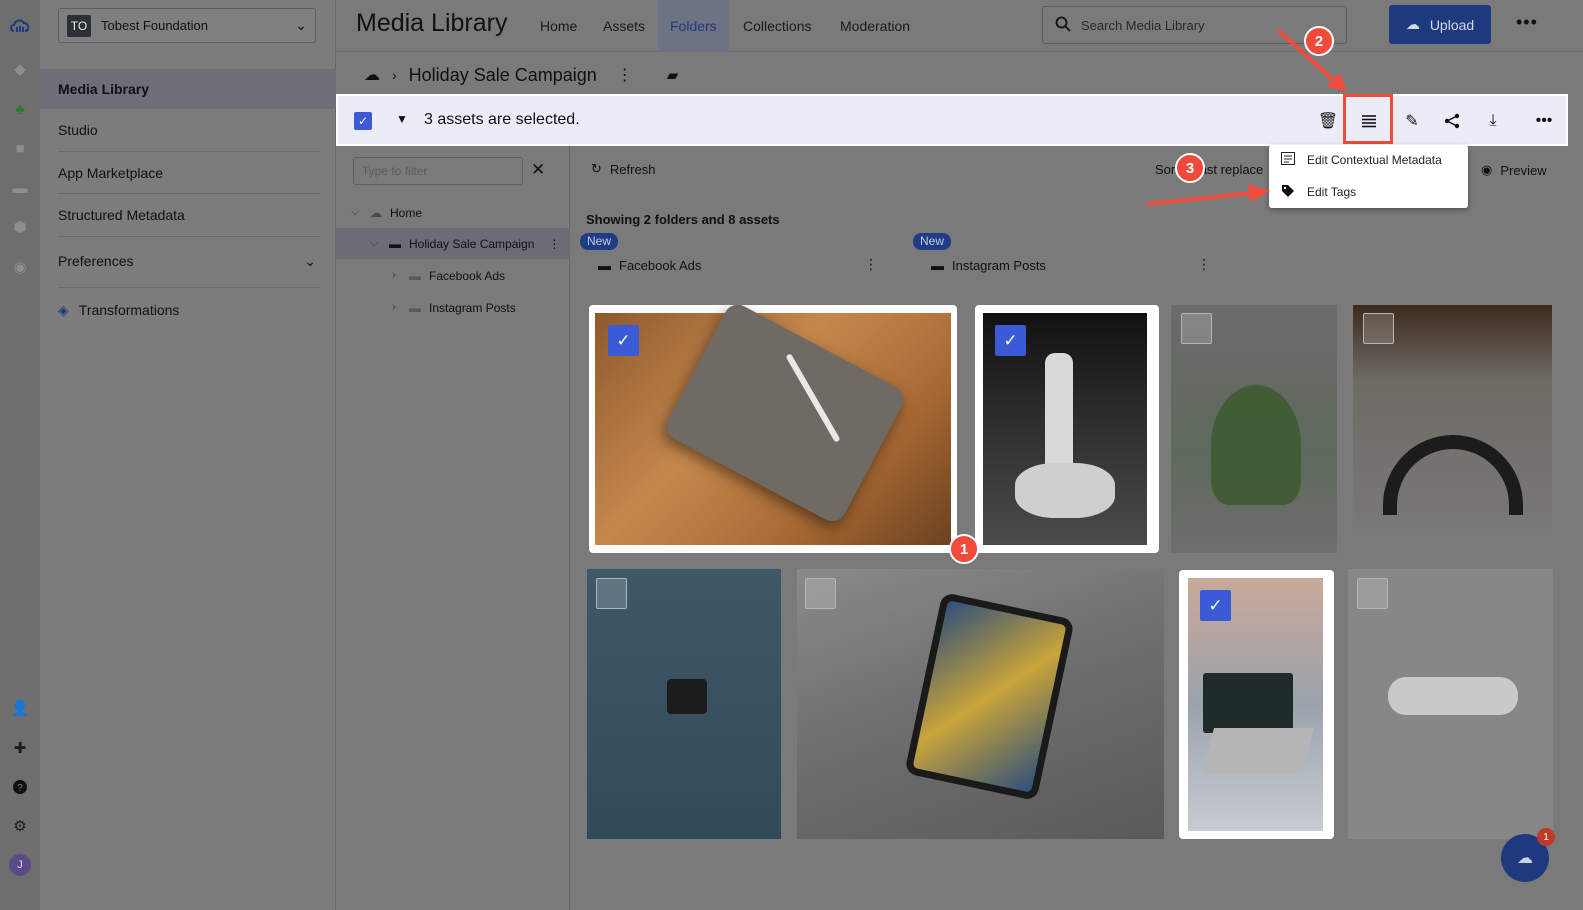 The width and height of the screenshot is (1583, 910). What do you see at coordinates (1440, 24) in the screenshot?
I see `upload-button: ☁ Upload` at bounding box center [1440, 24].